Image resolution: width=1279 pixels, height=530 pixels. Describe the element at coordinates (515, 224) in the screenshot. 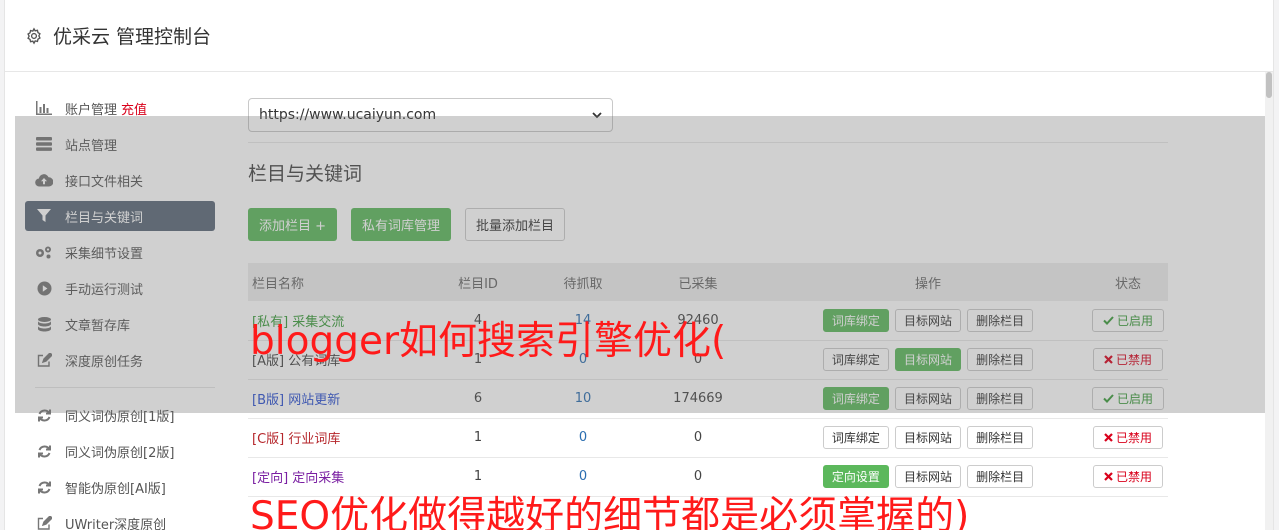

I see `batch-add-column-button: 批量添加栏目` at that location.